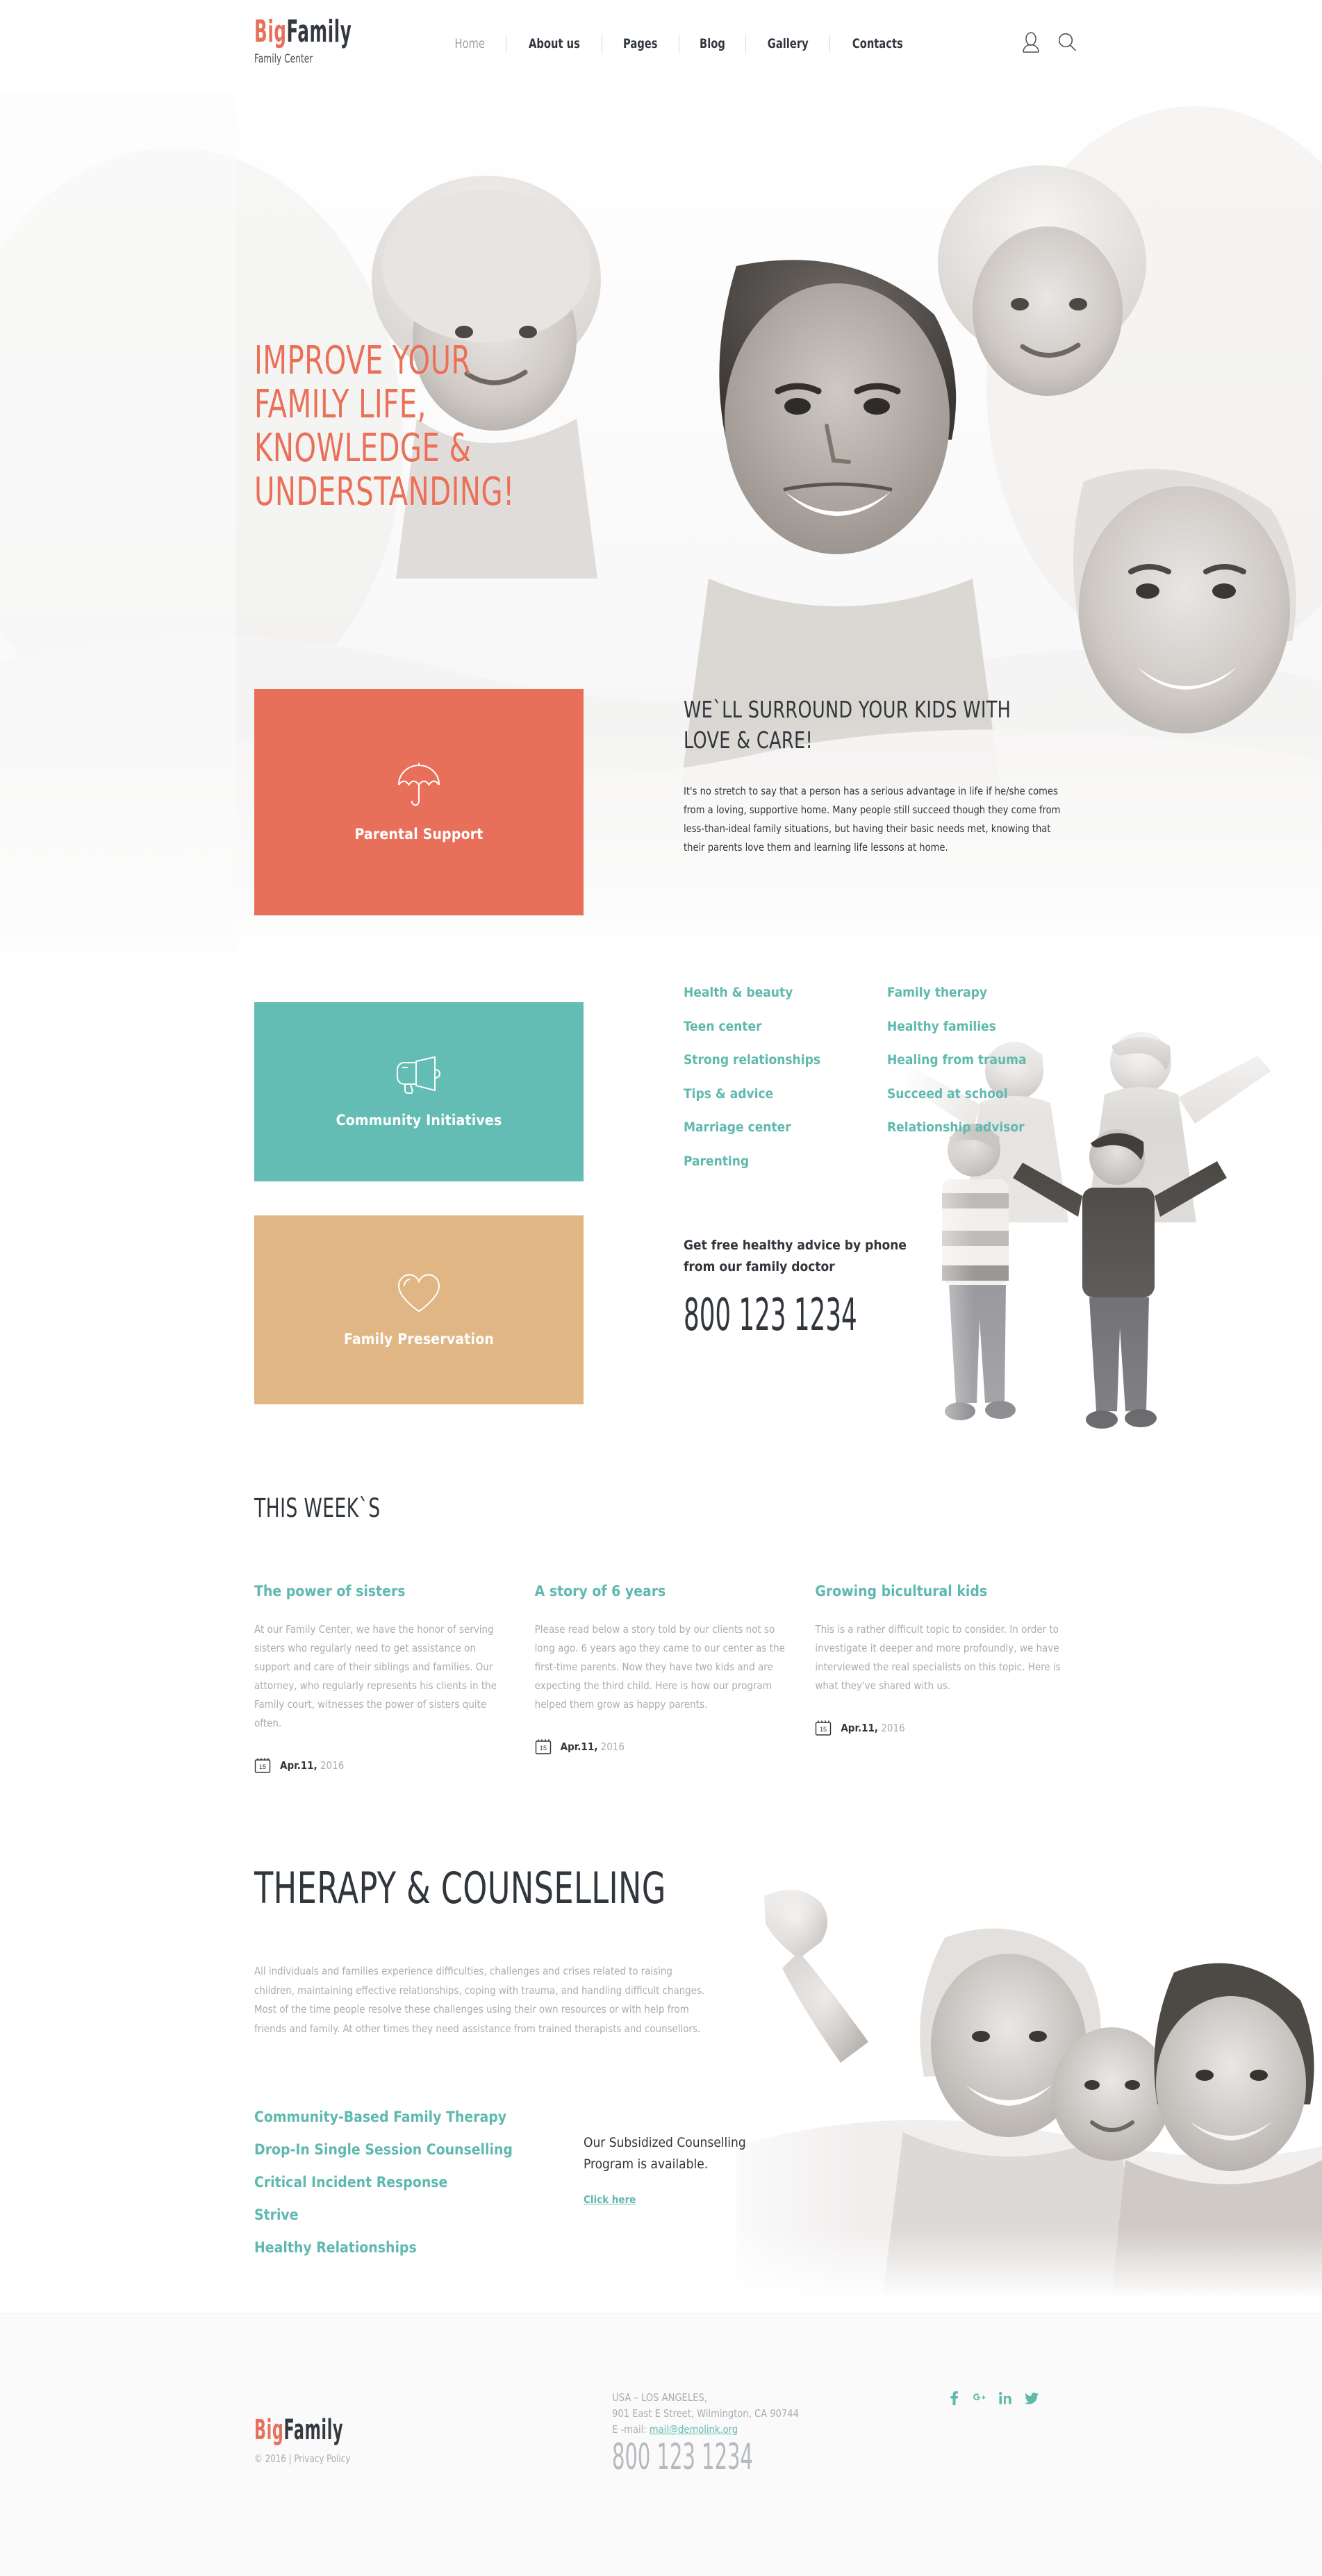 The width and height of the screenshot is (1322, 2576). I want to click on service-card-label: Community Initiatives, so click(419, 1120).